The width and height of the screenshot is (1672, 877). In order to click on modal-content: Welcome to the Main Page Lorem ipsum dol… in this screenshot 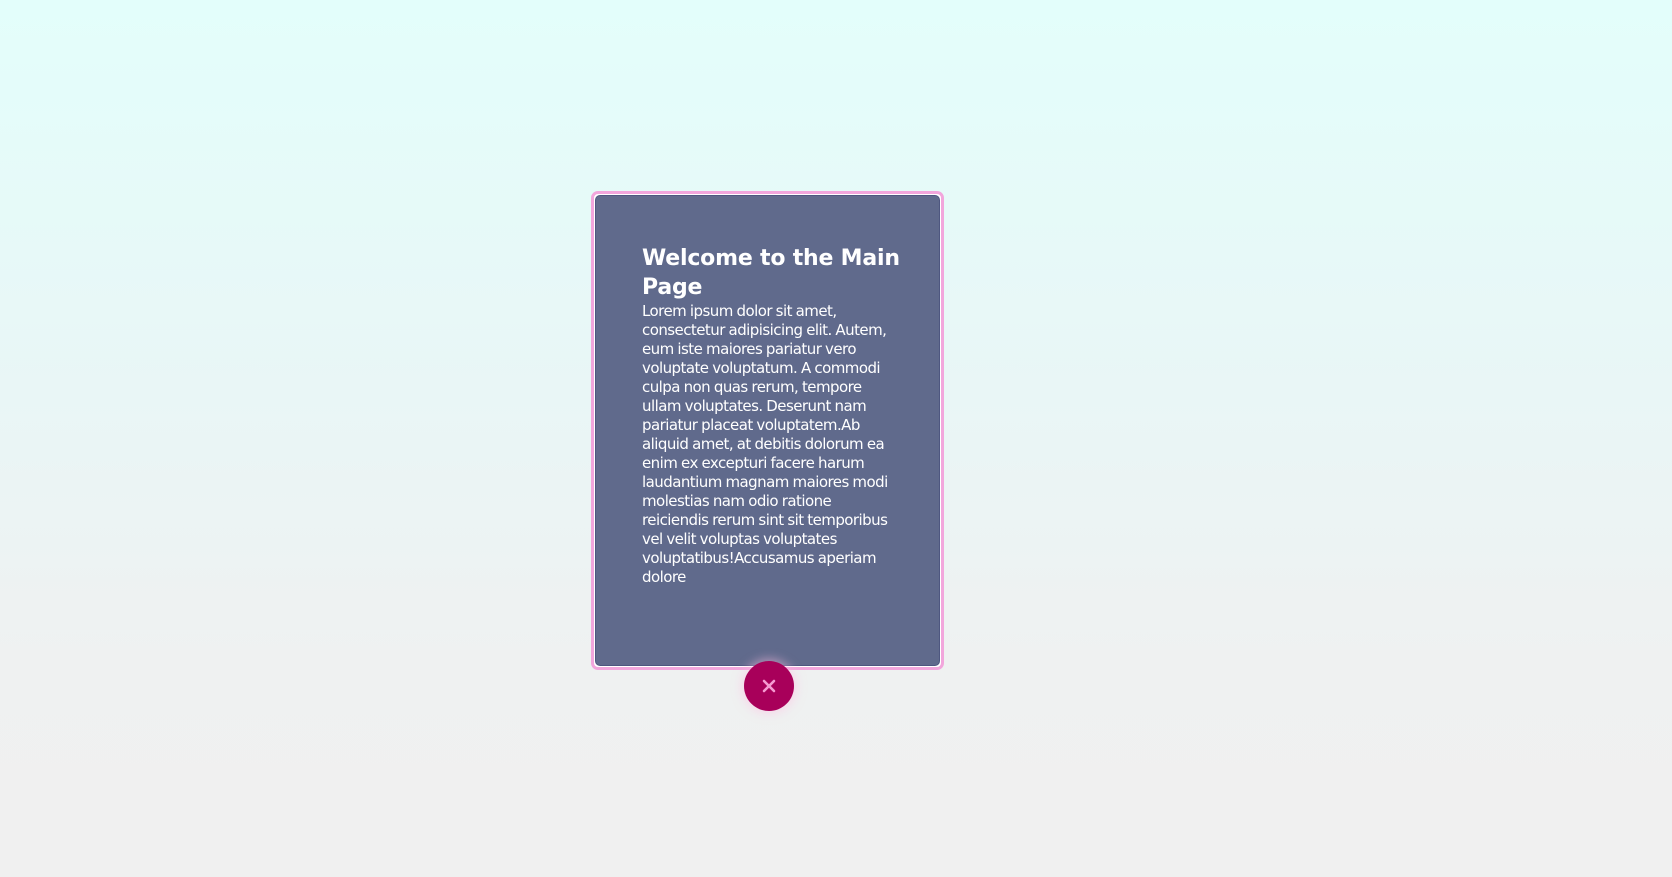, I will do `click(767, 430)`.